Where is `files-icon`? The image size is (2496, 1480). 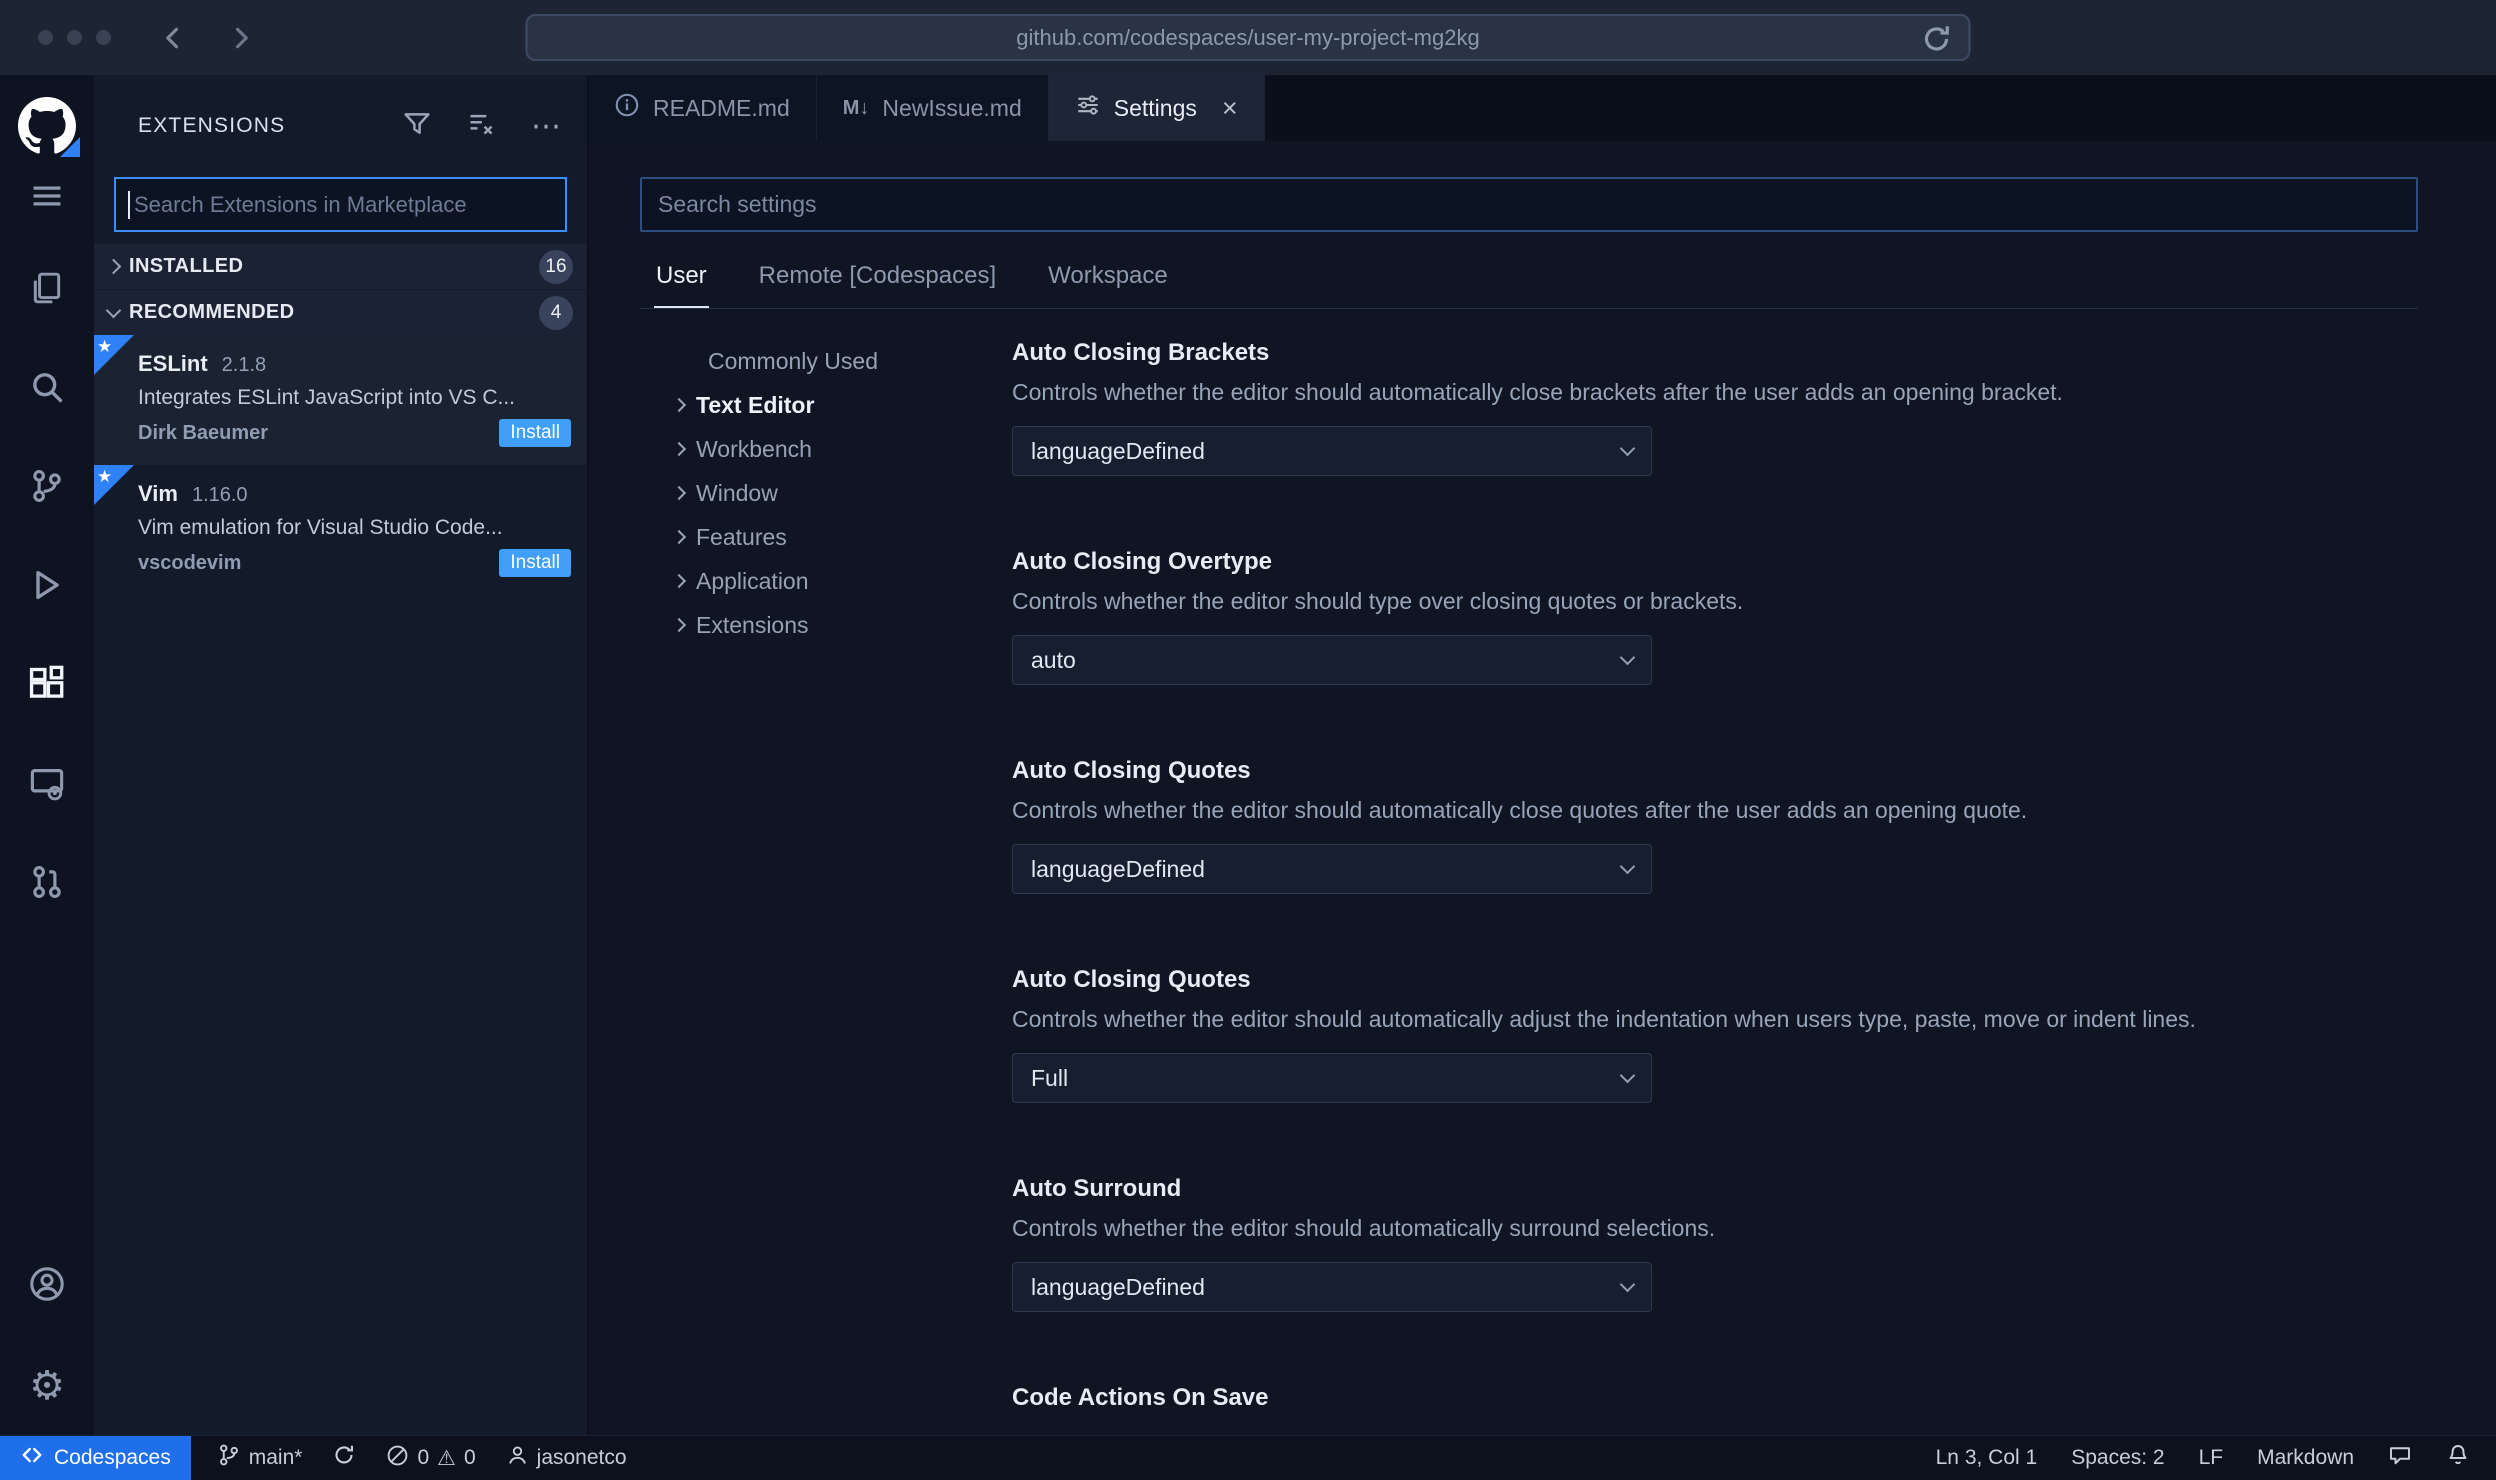 files-icon is located at coordinates (47, 290).